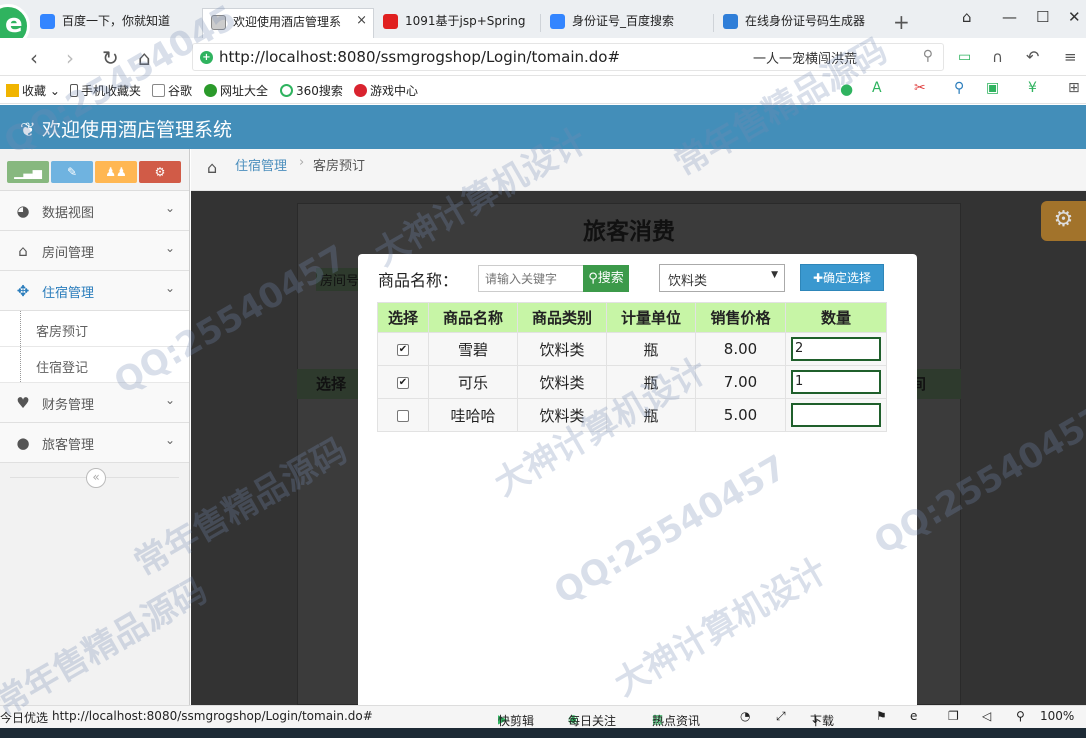 The image size is (1086, 738). Describe the element at coordinates (24, 717) in the screenshot. I see `daily-picks-link: 今日优选` at that location.